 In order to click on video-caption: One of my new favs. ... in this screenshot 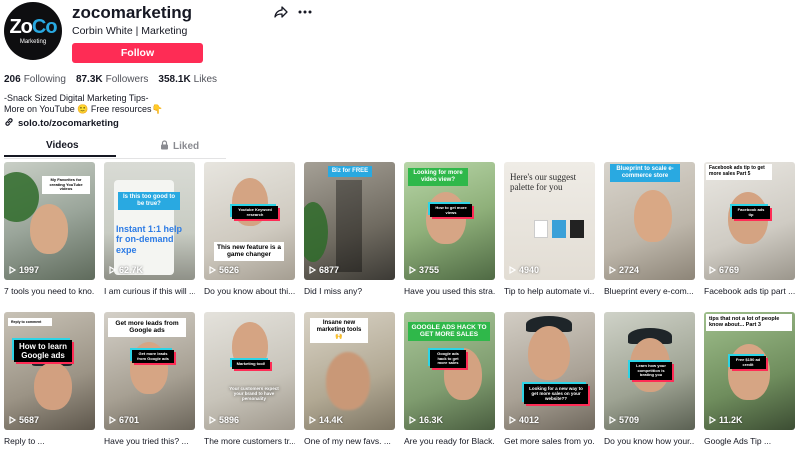, I will do `click(349, 441)`.